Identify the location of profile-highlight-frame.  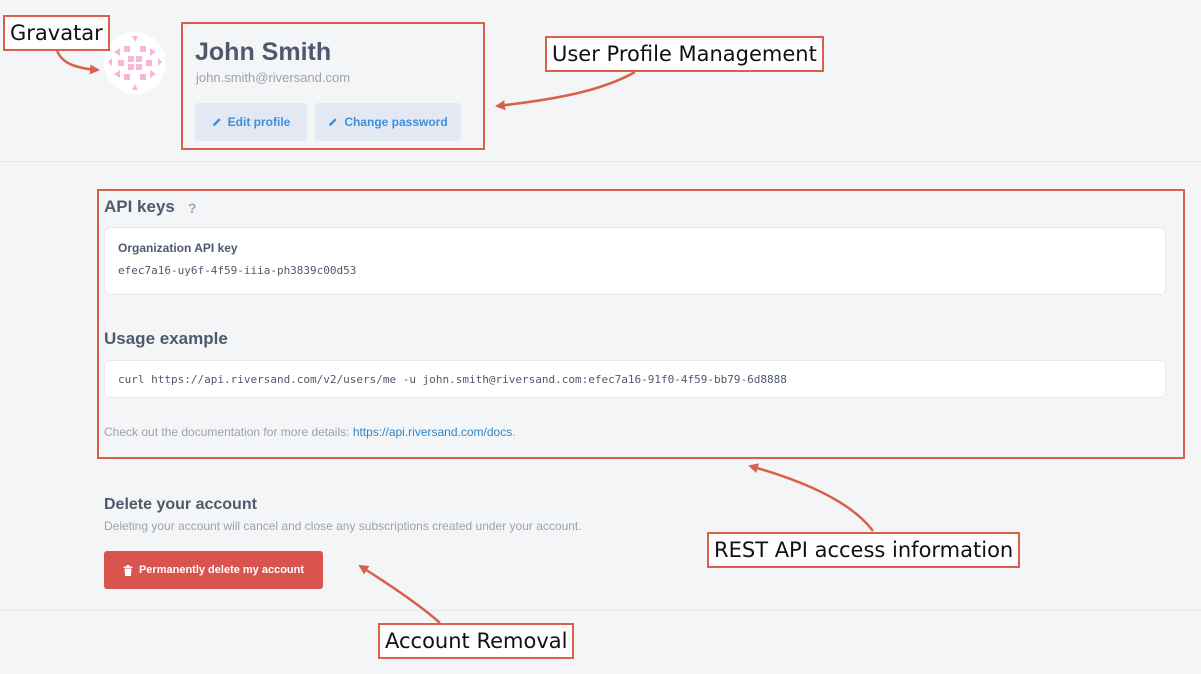
(333, 86).